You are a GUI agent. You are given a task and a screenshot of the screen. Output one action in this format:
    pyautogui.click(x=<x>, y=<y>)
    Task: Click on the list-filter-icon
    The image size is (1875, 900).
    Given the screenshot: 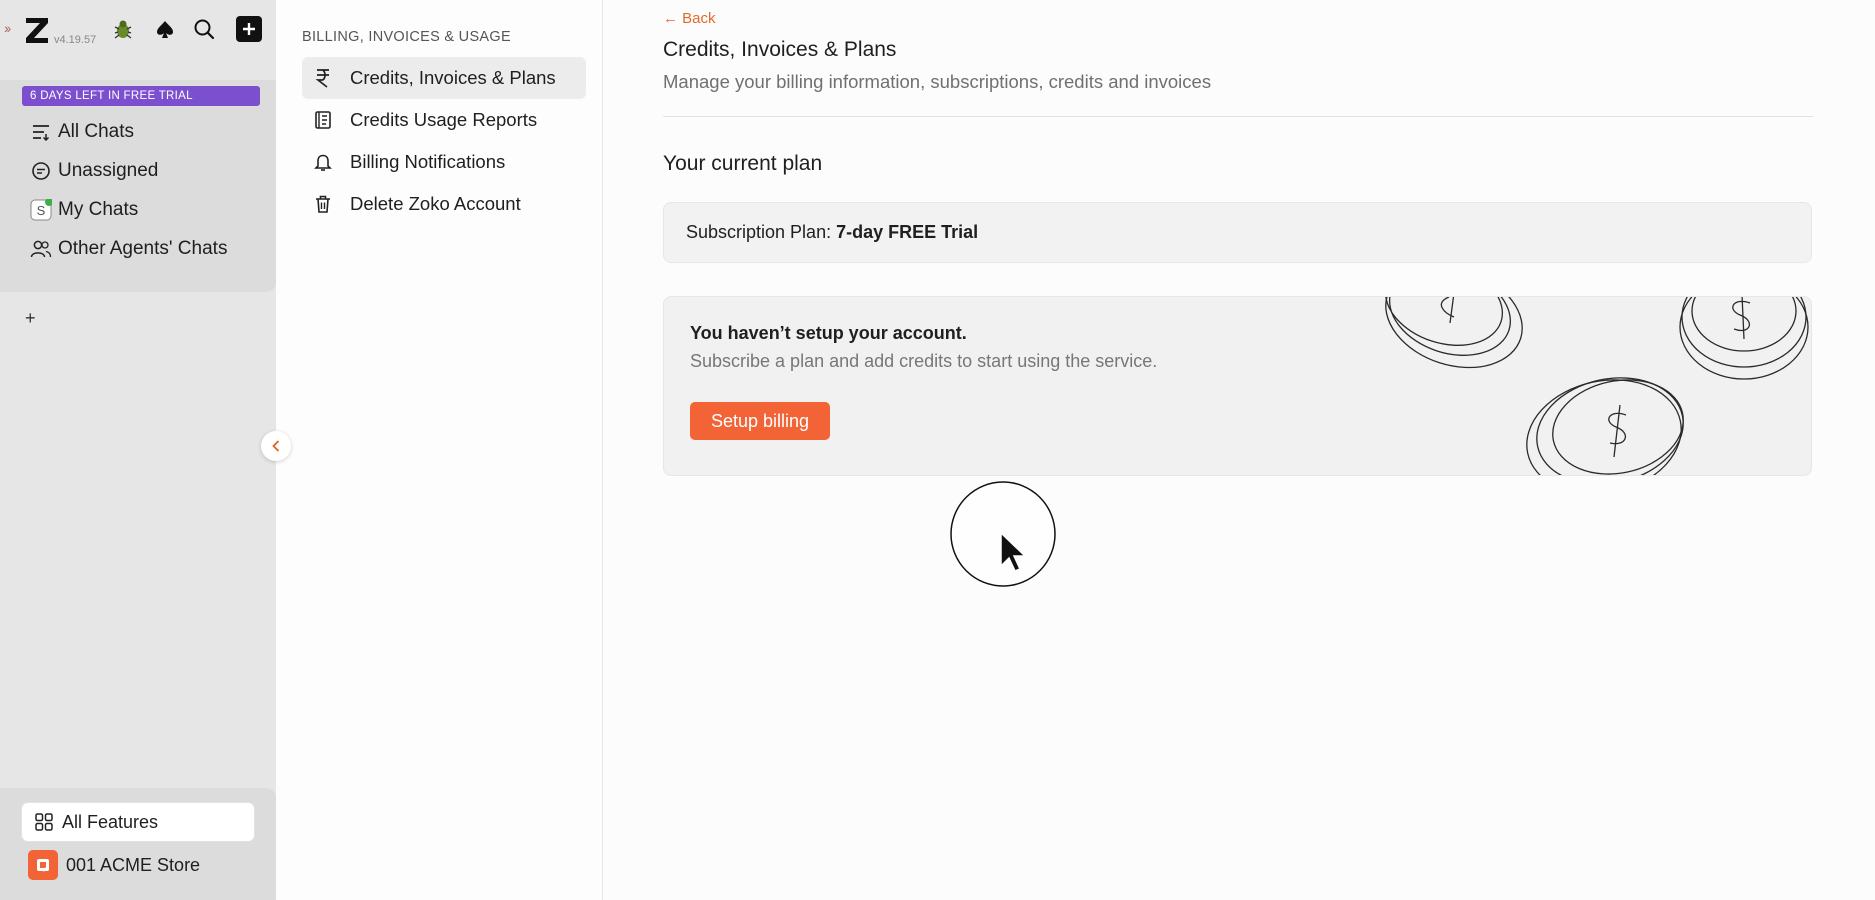 What is the action you would take?
    pyautogui.click(x=41, y=132)
    